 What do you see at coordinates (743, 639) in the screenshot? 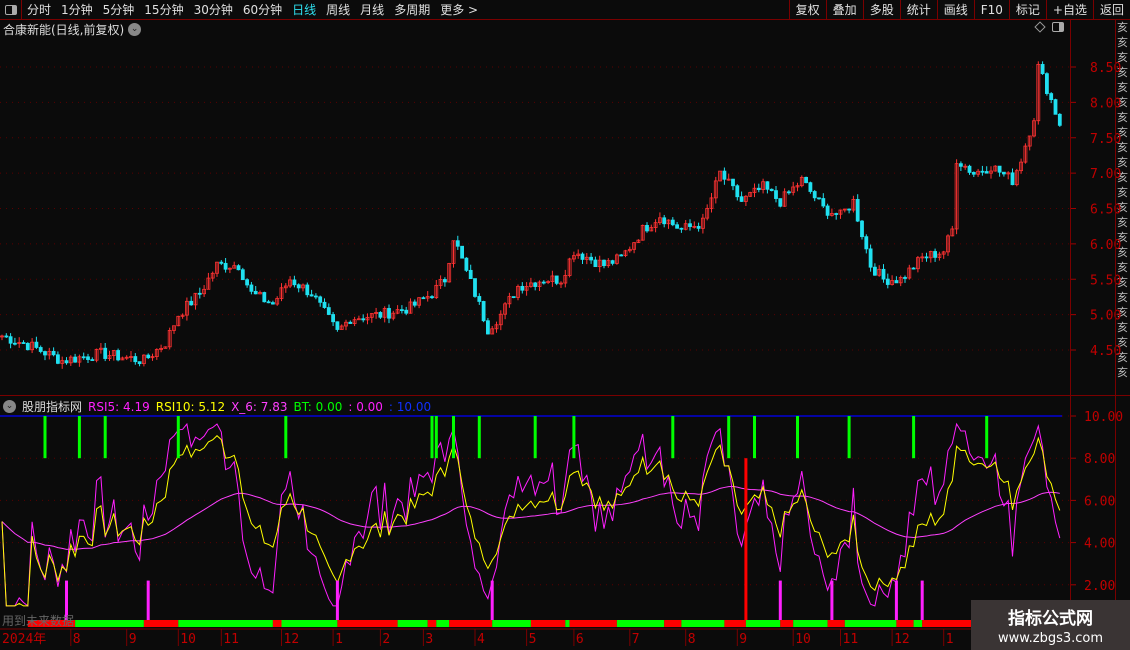
I see `month-label: 9` at bounding box center [743, 639].